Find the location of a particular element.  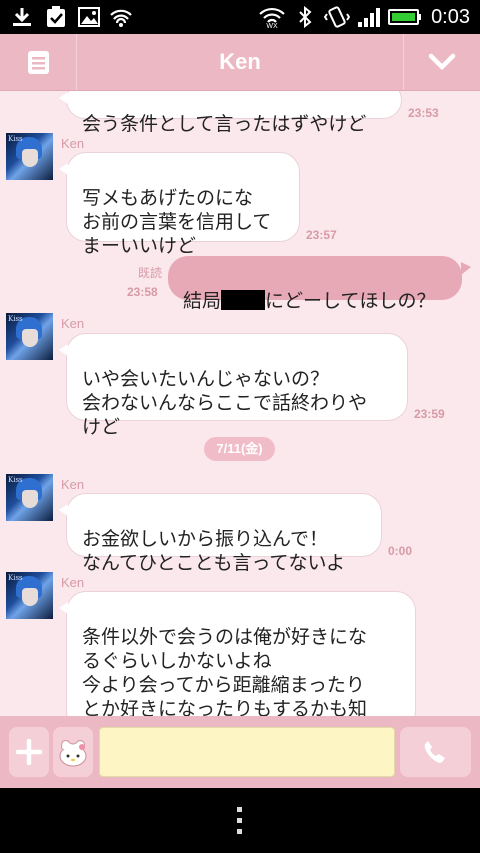

add-button is located at coordinates (29, 752).